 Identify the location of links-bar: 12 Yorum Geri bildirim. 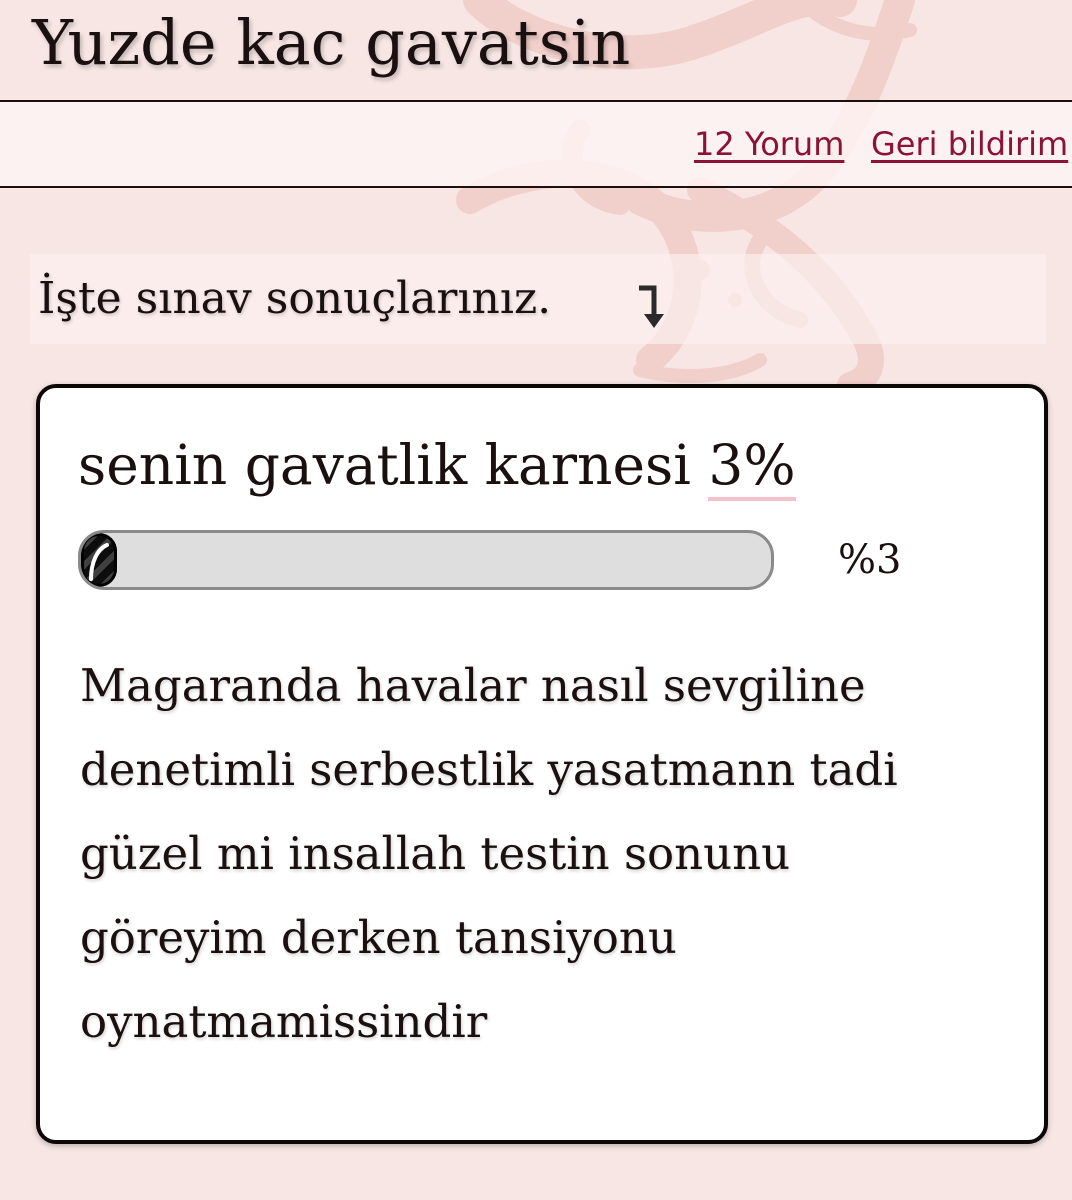
(536, 144).